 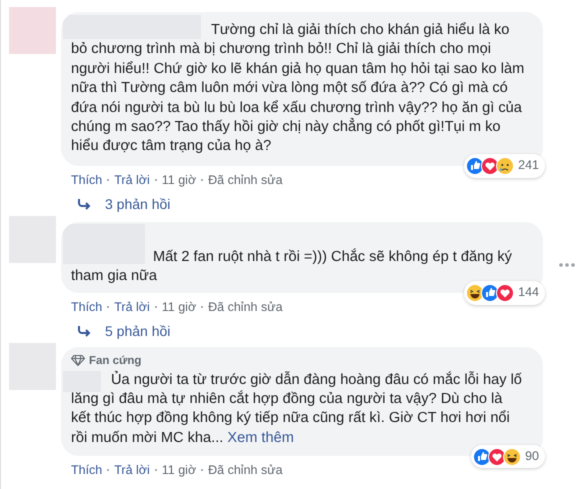 I want to click on more-options-icon, so click(x=567, y=264).